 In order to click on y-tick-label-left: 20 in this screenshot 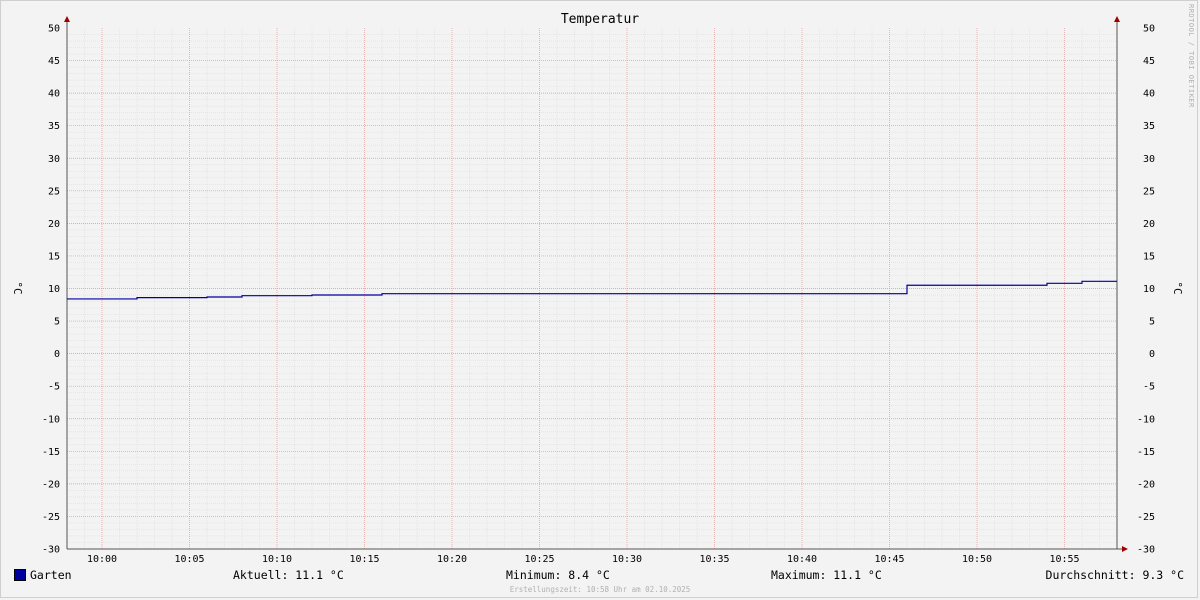, I will do `click(54, 224)`.